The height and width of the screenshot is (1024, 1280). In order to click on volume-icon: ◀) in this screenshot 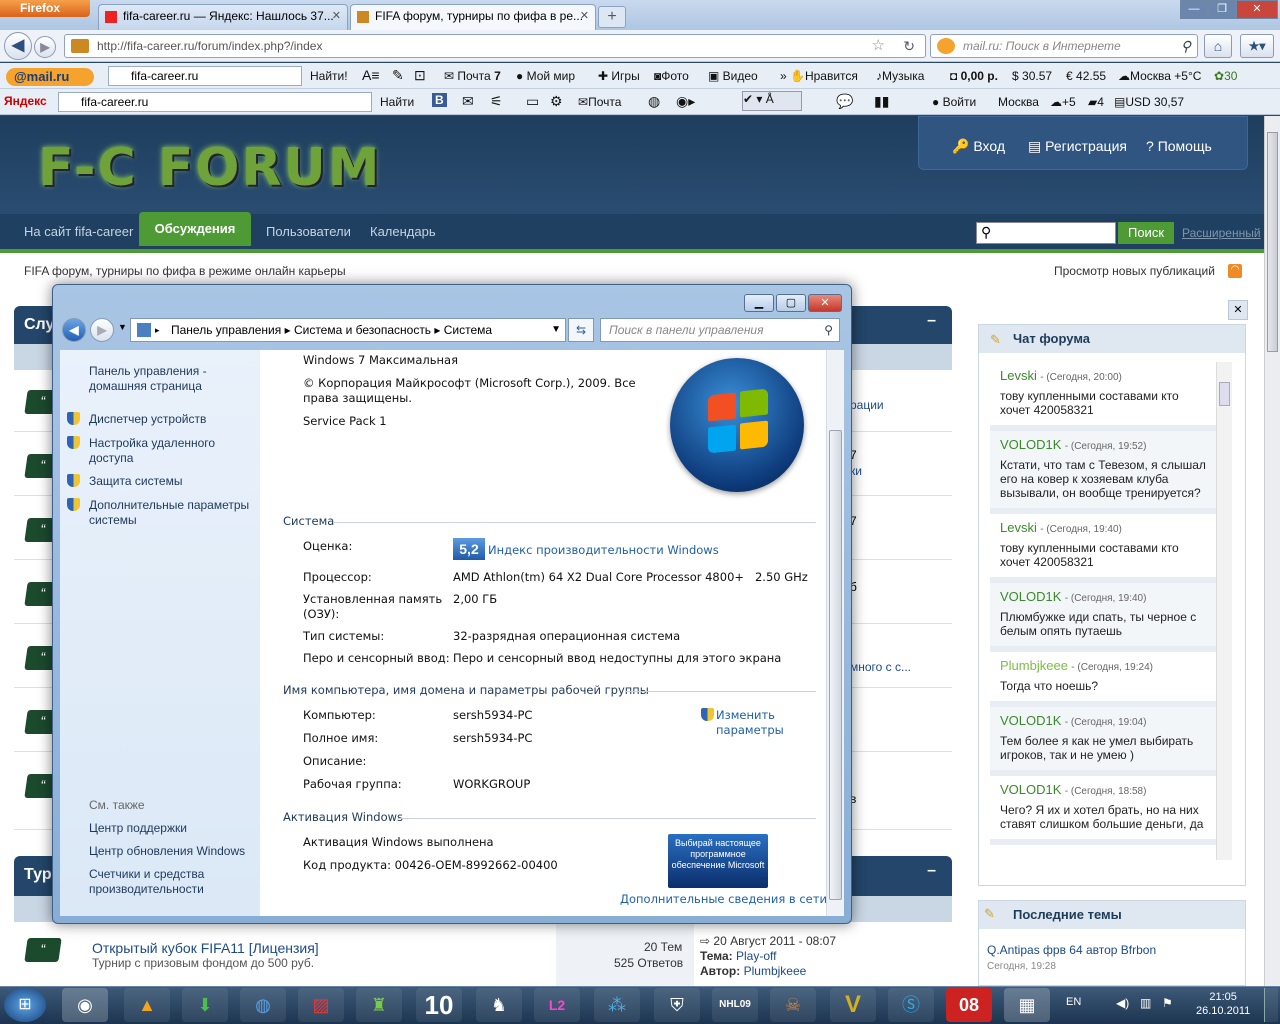, I will do `click(1122, 1003)`.